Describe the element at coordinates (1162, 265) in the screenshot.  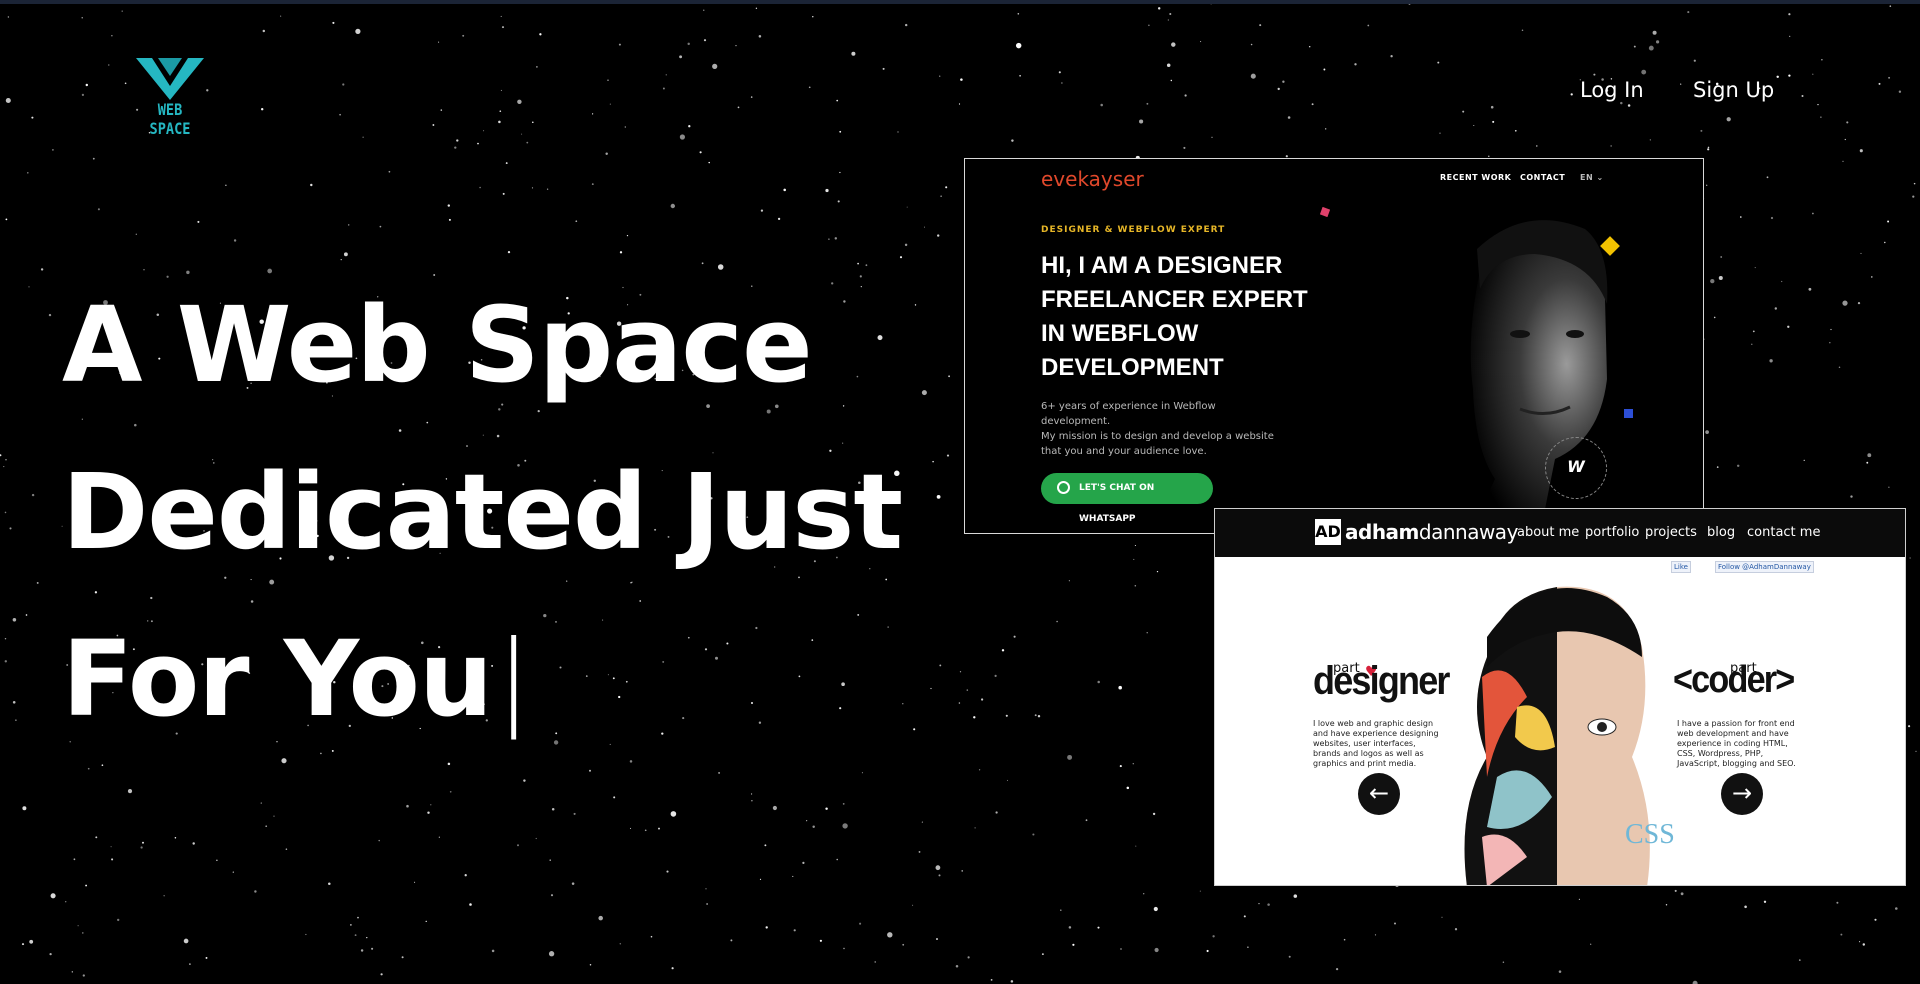
I see `heading-line: HI, I AM A DESIGNER` at that location.